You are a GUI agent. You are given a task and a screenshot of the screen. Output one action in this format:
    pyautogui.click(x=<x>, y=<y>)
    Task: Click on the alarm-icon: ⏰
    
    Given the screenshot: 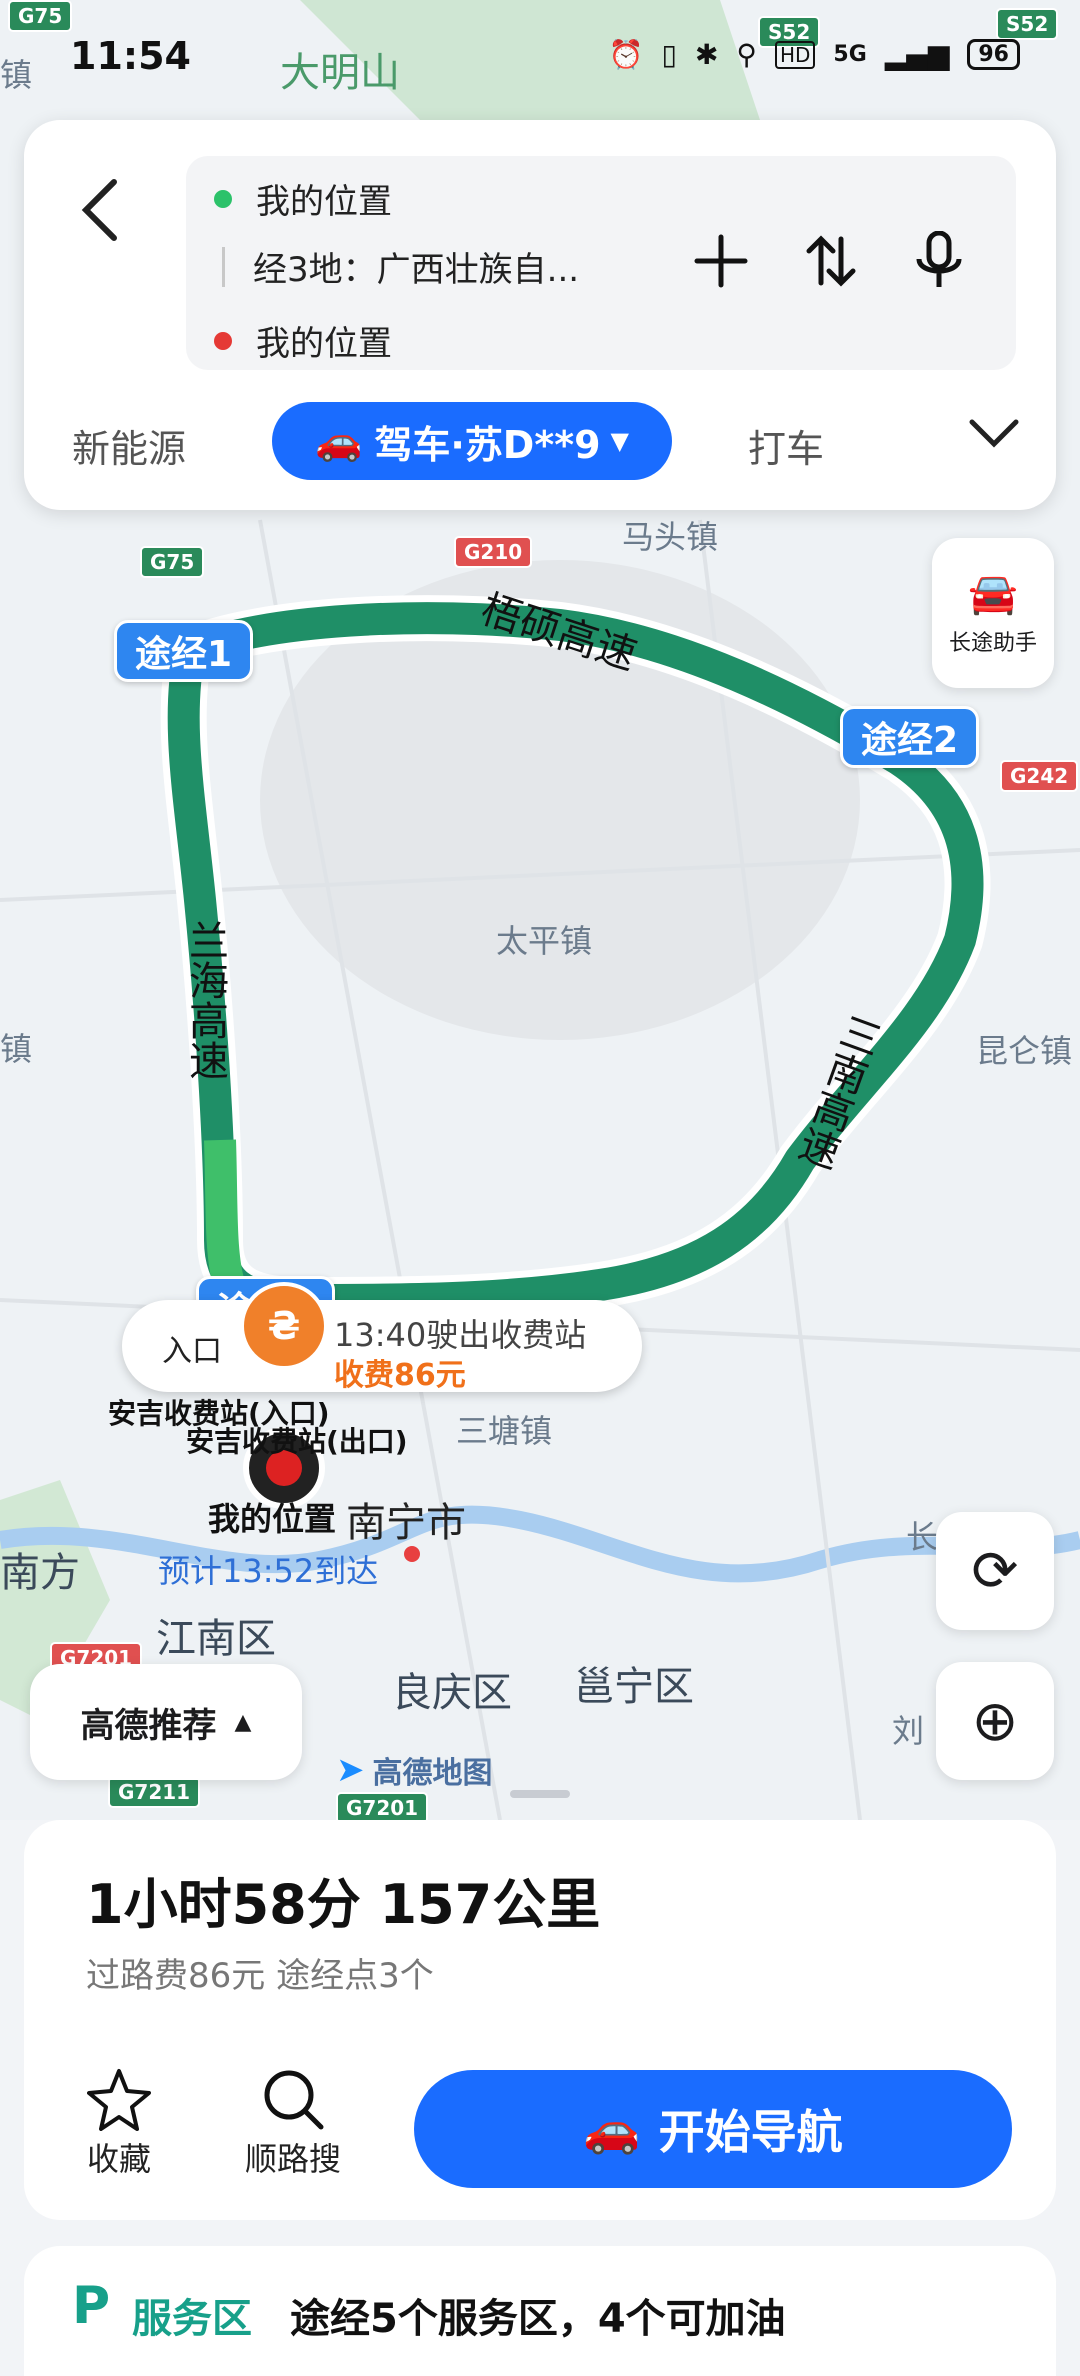 What is the action you would take?
    pyautogui.click(x=626, y=54)
    